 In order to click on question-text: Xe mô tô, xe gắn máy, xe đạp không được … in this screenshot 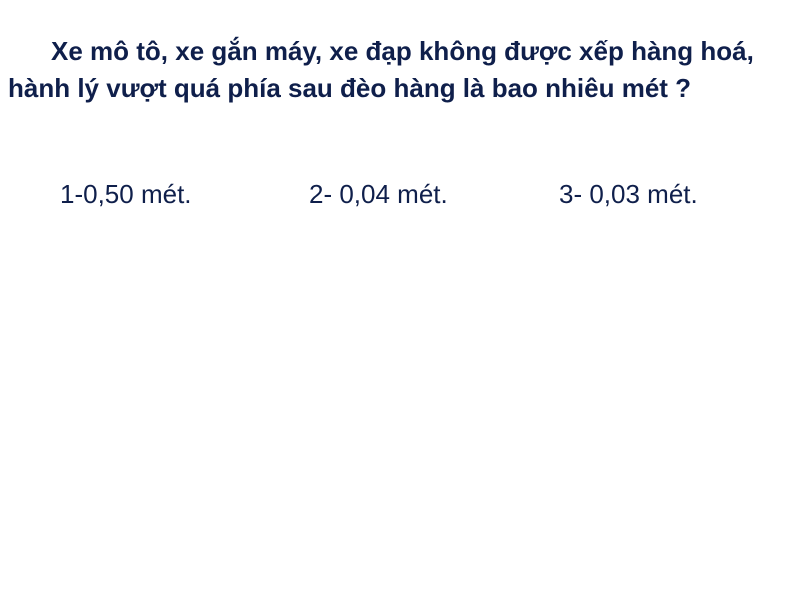, I will do `click(381, 69)`.